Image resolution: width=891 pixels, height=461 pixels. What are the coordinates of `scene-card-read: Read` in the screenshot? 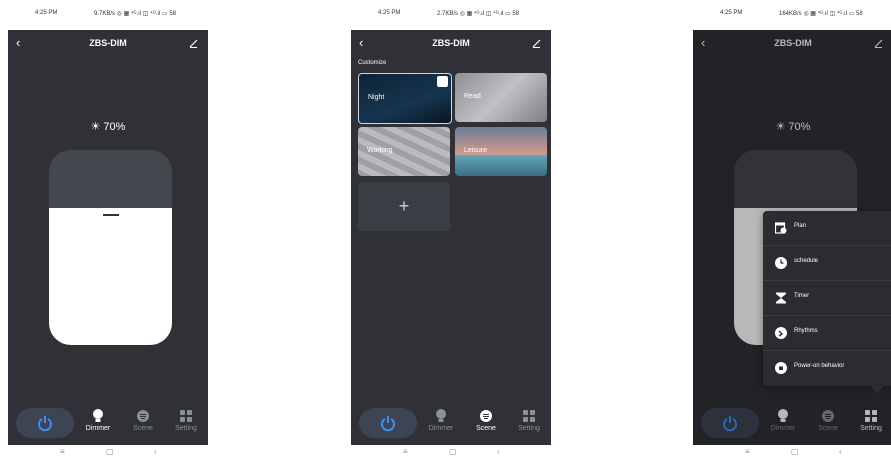 It's located at (501, 97).